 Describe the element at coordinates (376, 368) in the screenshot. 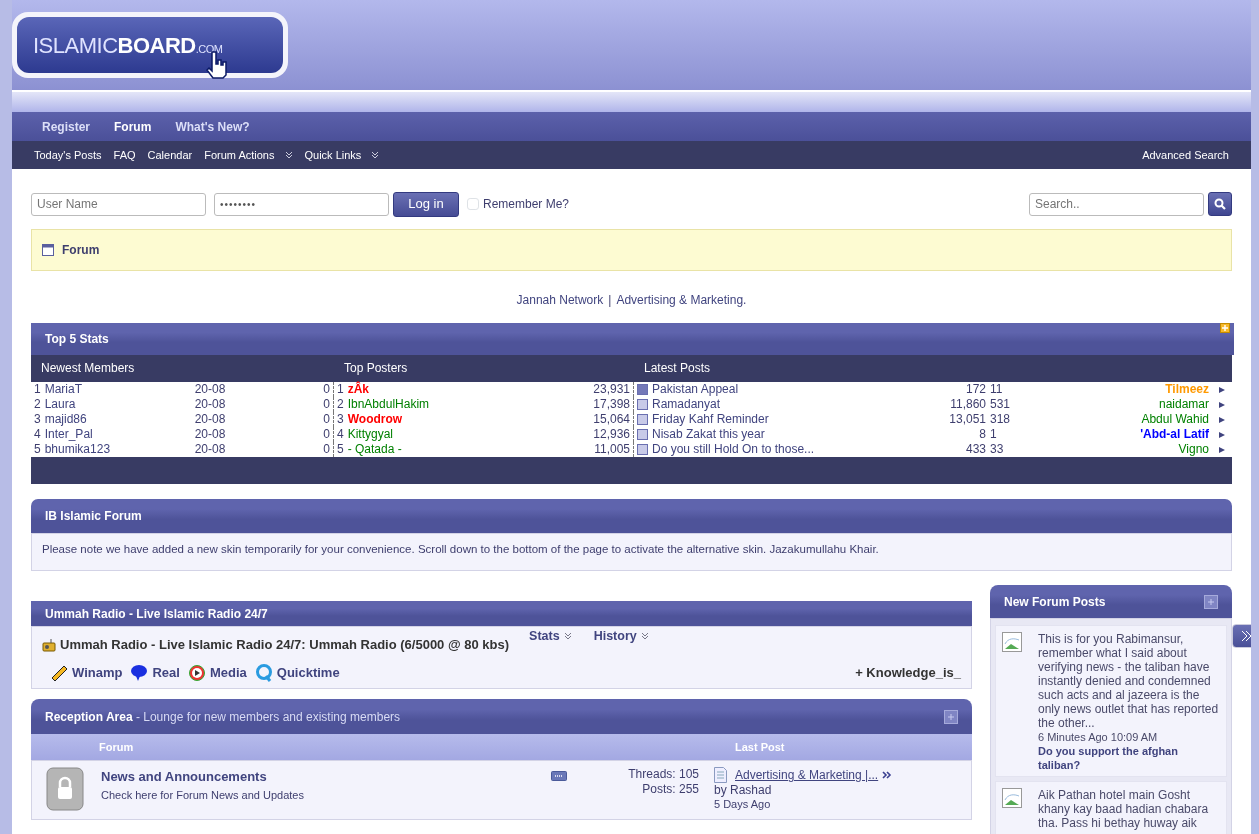

I see `column-header: Top Posters` at that location.